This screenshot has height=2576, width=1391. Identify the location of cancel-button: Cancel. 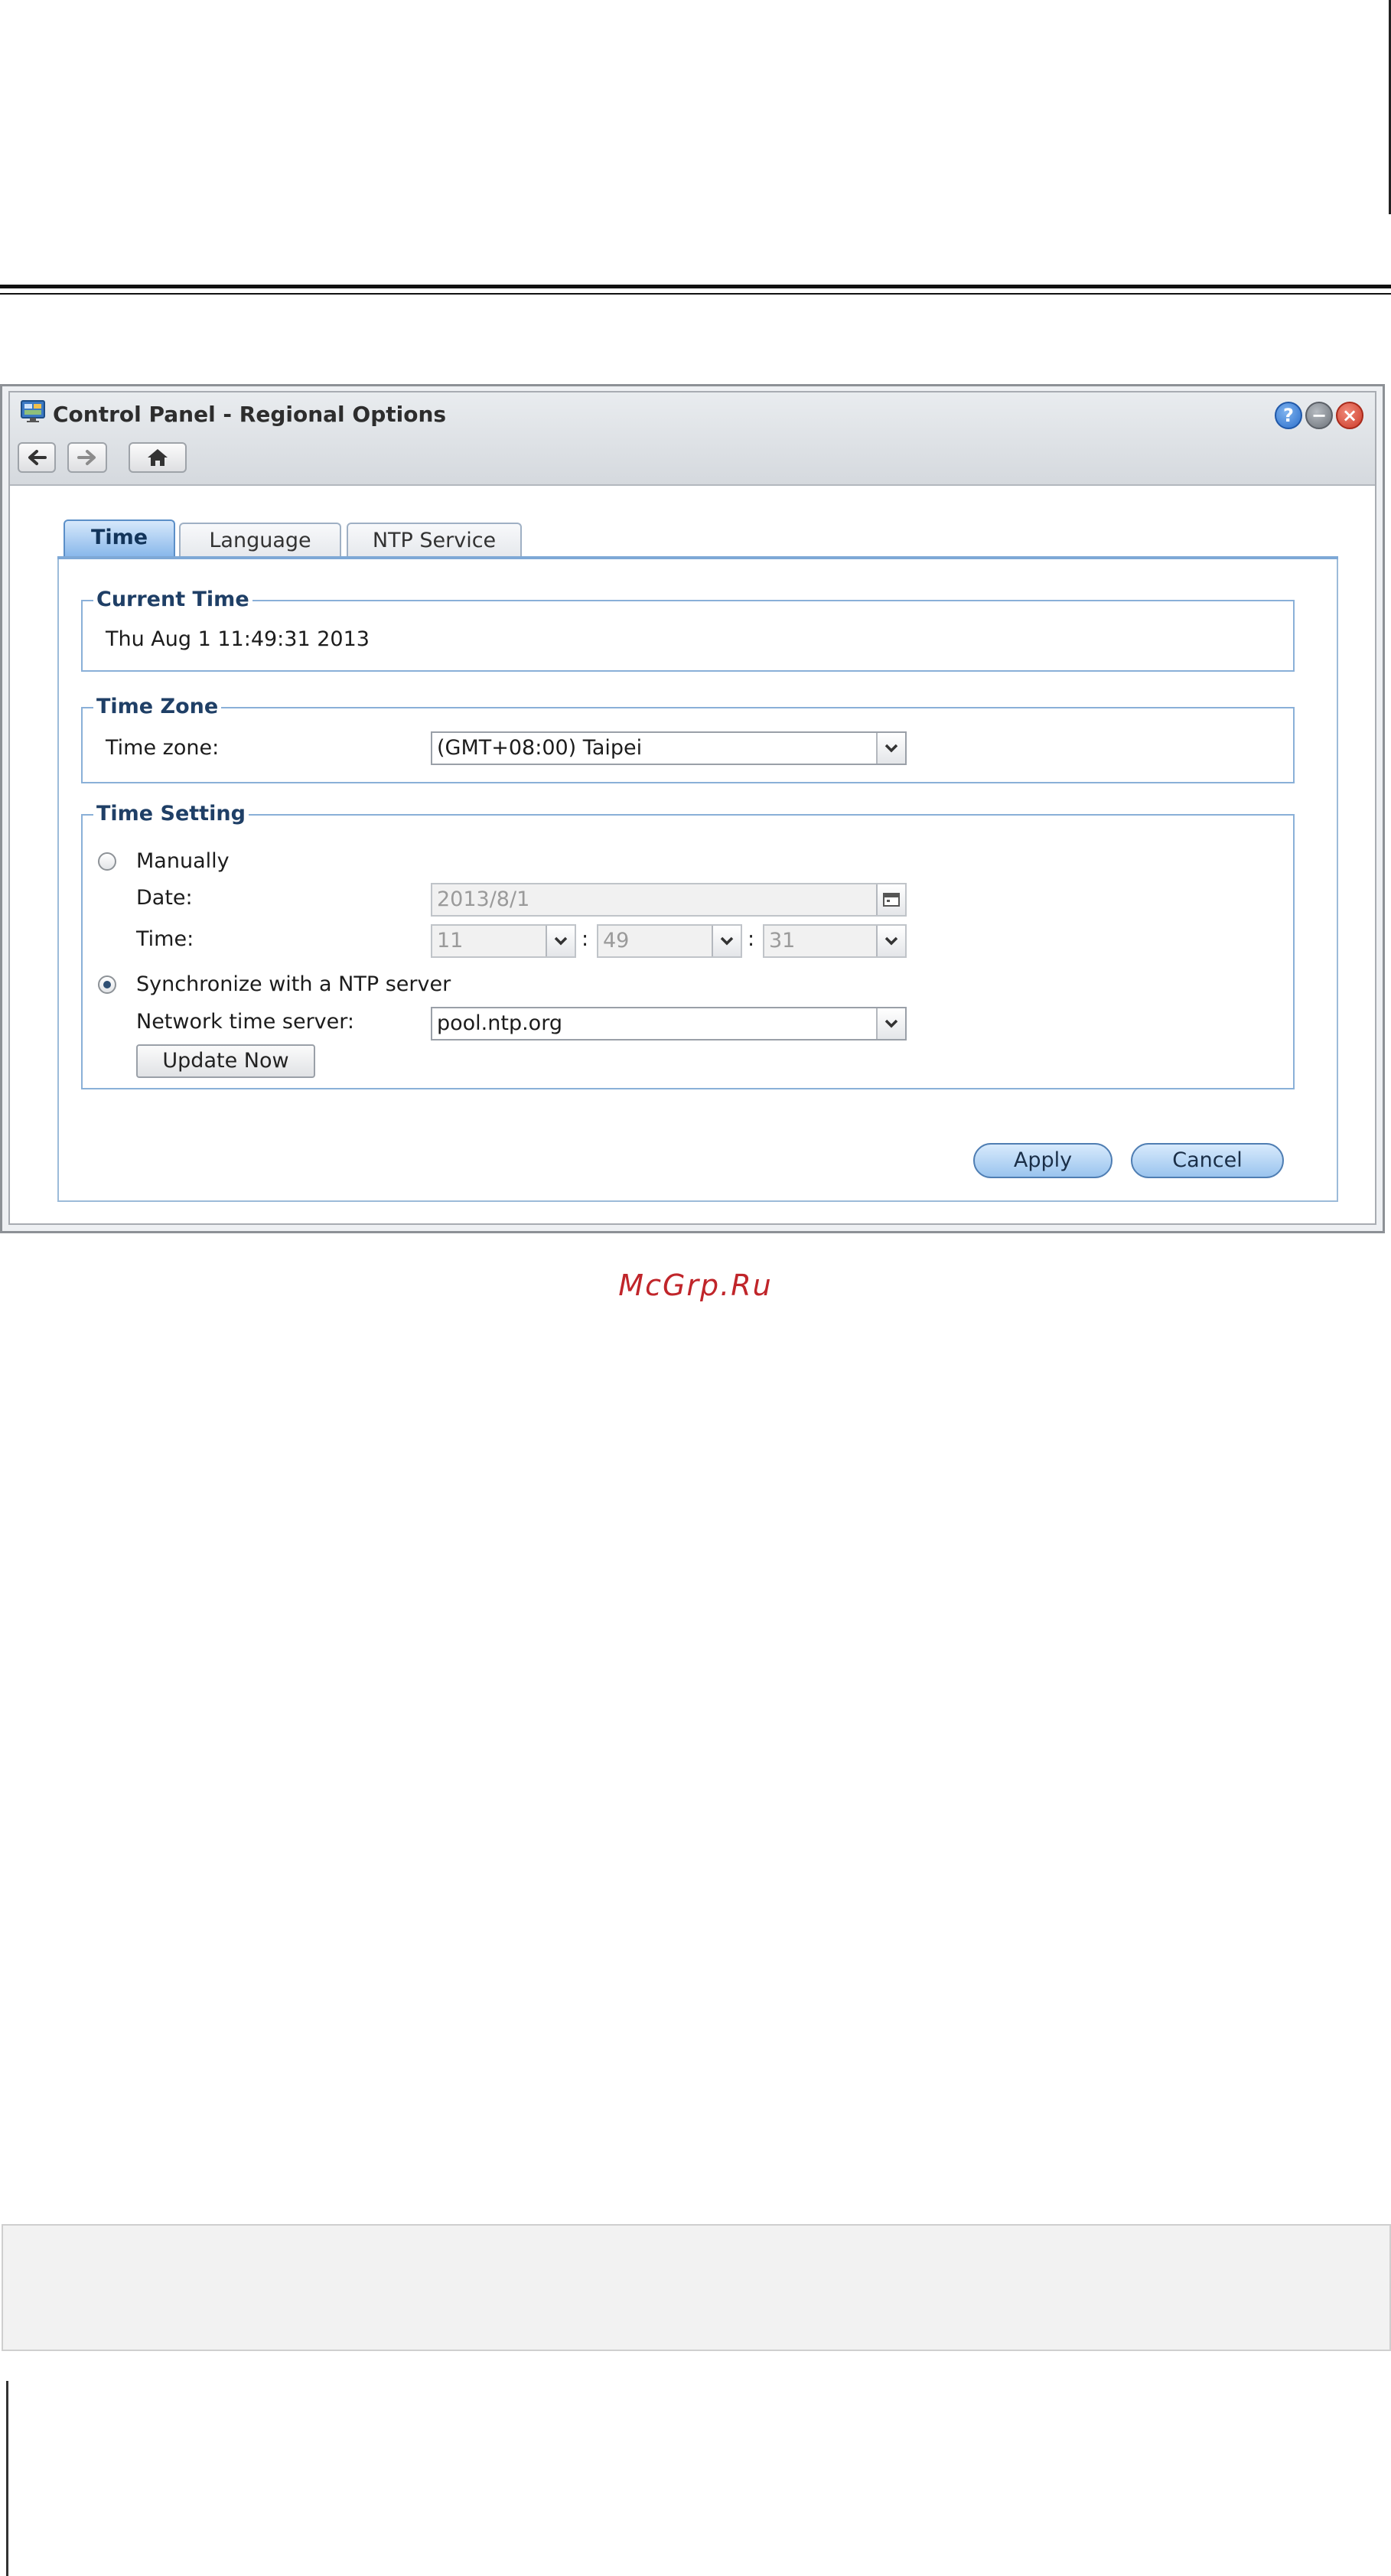
(1207, 1160).